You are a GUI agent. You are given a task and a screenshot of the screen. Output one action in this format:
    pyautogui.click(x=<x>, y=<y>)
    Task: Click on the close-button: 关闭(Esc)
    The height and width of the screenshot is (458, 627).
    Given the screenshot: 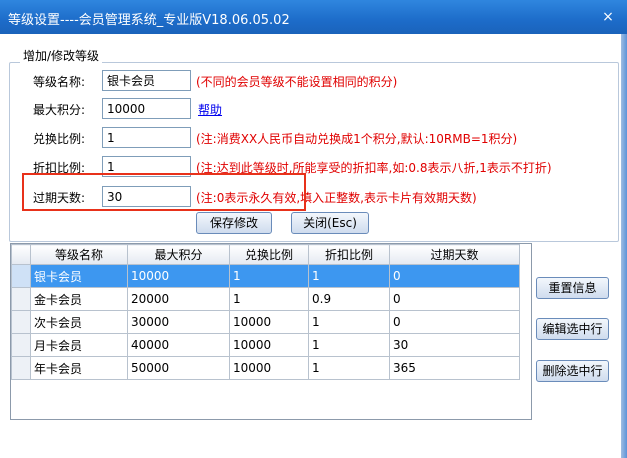 What is the action you would take?
    pyautogui.click(x=330, y=223)
    